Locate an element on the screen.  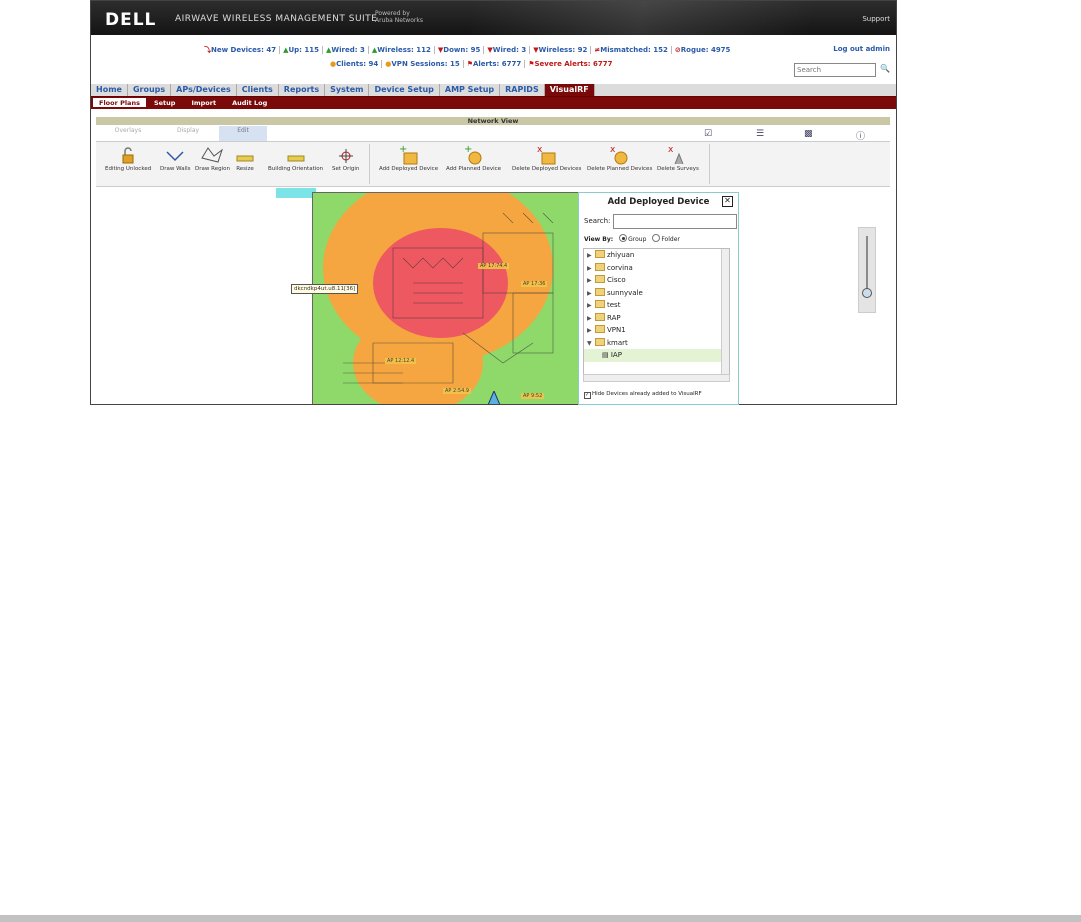
tab-amp-setup: AMP Setup is located at coordinates (470, 90).